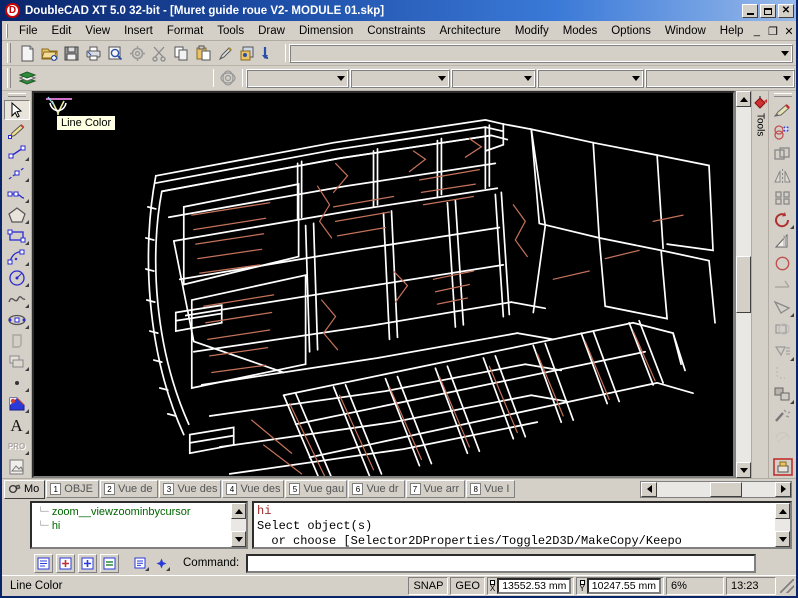 The image size is (798, 598). I want to click on pro-tool: PRO, so click(17, 446).